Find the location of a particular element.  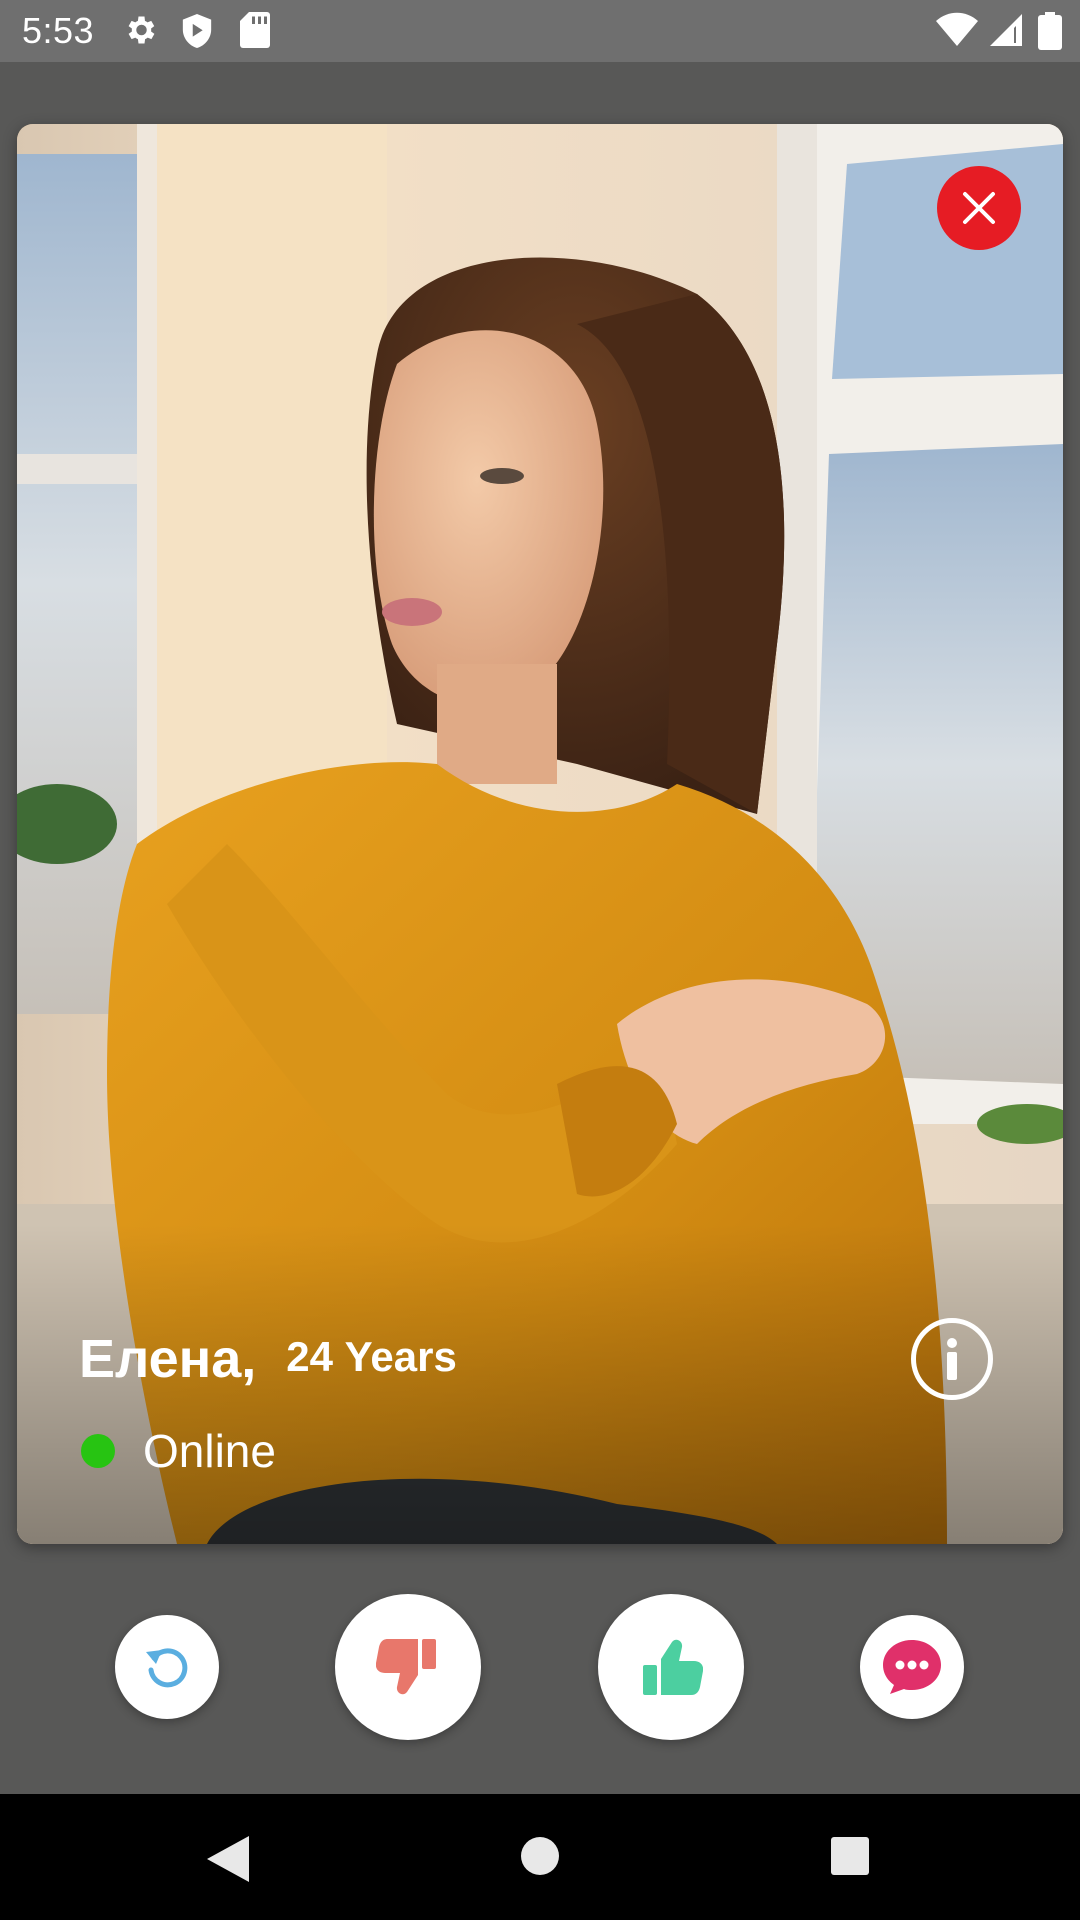

like-button is located at coordinates (671, 1667).